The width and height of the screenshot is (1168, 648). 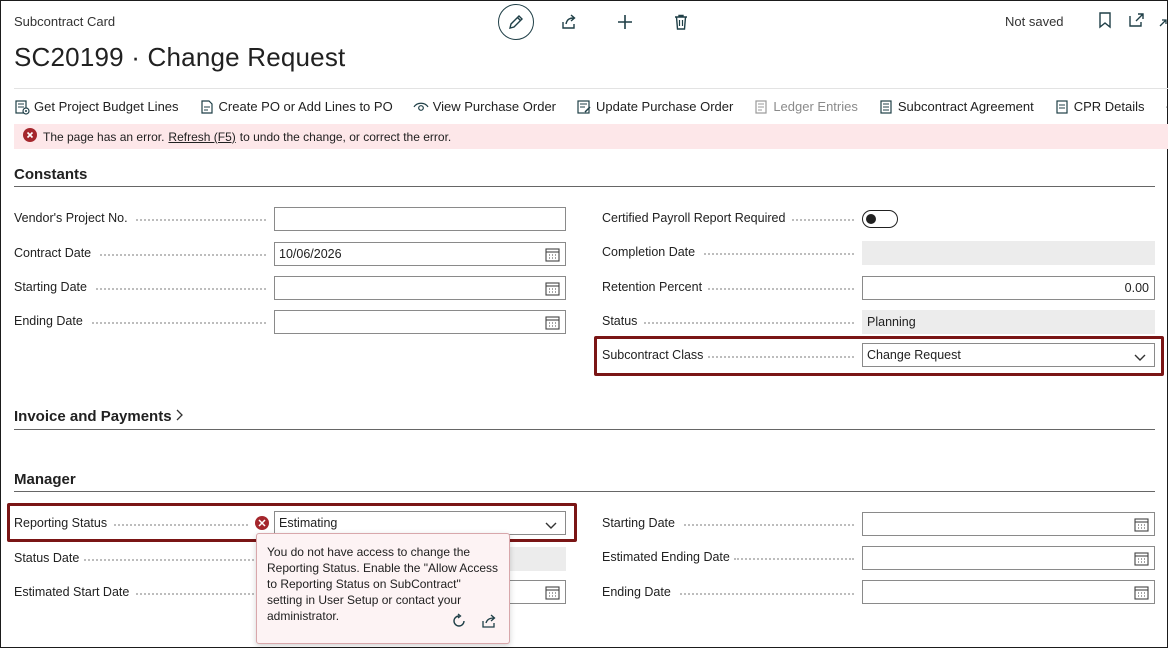 What do you see at coordinates (694, 218) in the screenshot?
I see `certified-payroll-label: Certified Payroll Report Required` at bounding box center [694, 218].